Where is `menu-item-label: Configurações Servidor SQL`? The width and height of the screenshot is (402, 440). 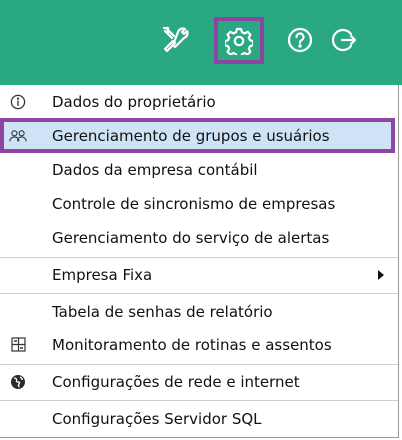
menu-item-label: Configurações Servidor SQL is located at coordinates (157, 418).